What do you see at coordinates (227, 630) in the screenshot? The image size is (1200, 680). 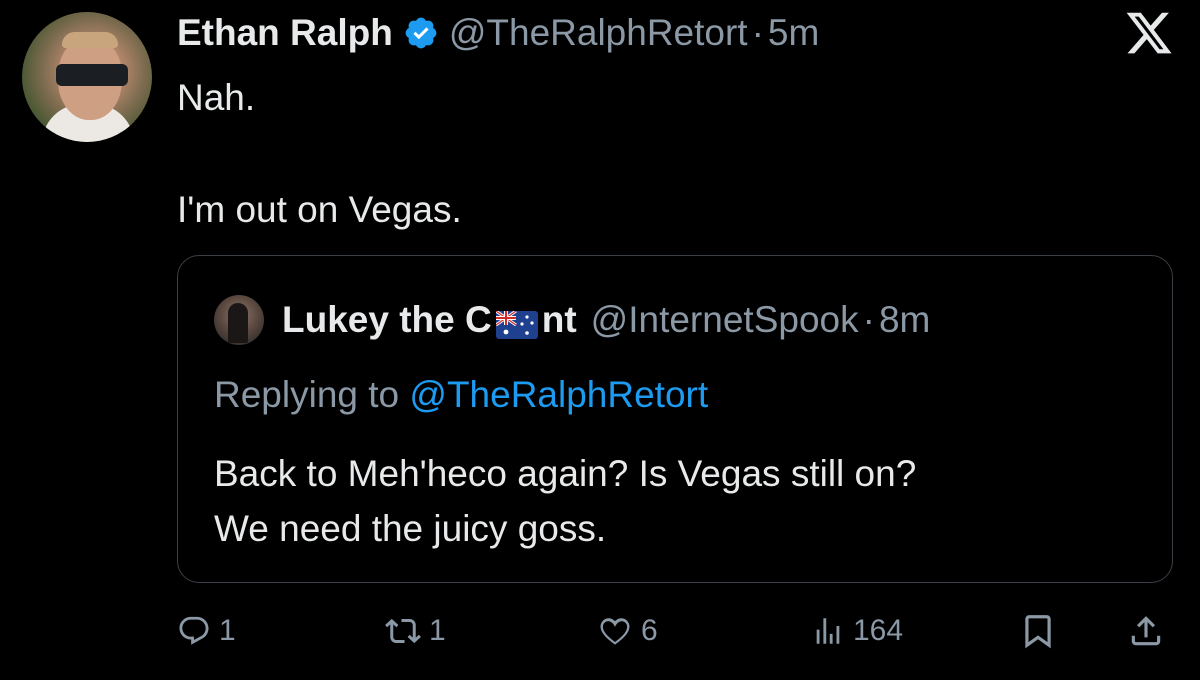 I see `reply-count: 1` at bounding box center [227, 630].